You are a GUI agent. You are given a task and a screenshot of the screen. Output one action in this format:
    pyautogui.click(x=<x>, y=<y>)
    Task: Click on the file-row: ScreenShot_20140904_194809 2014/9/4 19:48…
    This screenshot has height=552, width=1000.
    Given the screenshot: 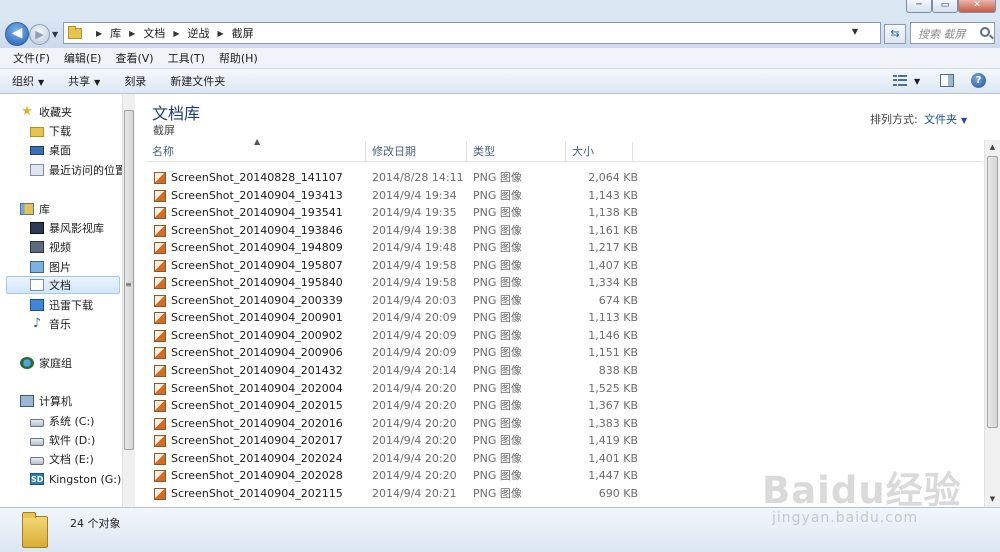 What is the action you would take?
    pyautogui.click(x=566, y=248)
    